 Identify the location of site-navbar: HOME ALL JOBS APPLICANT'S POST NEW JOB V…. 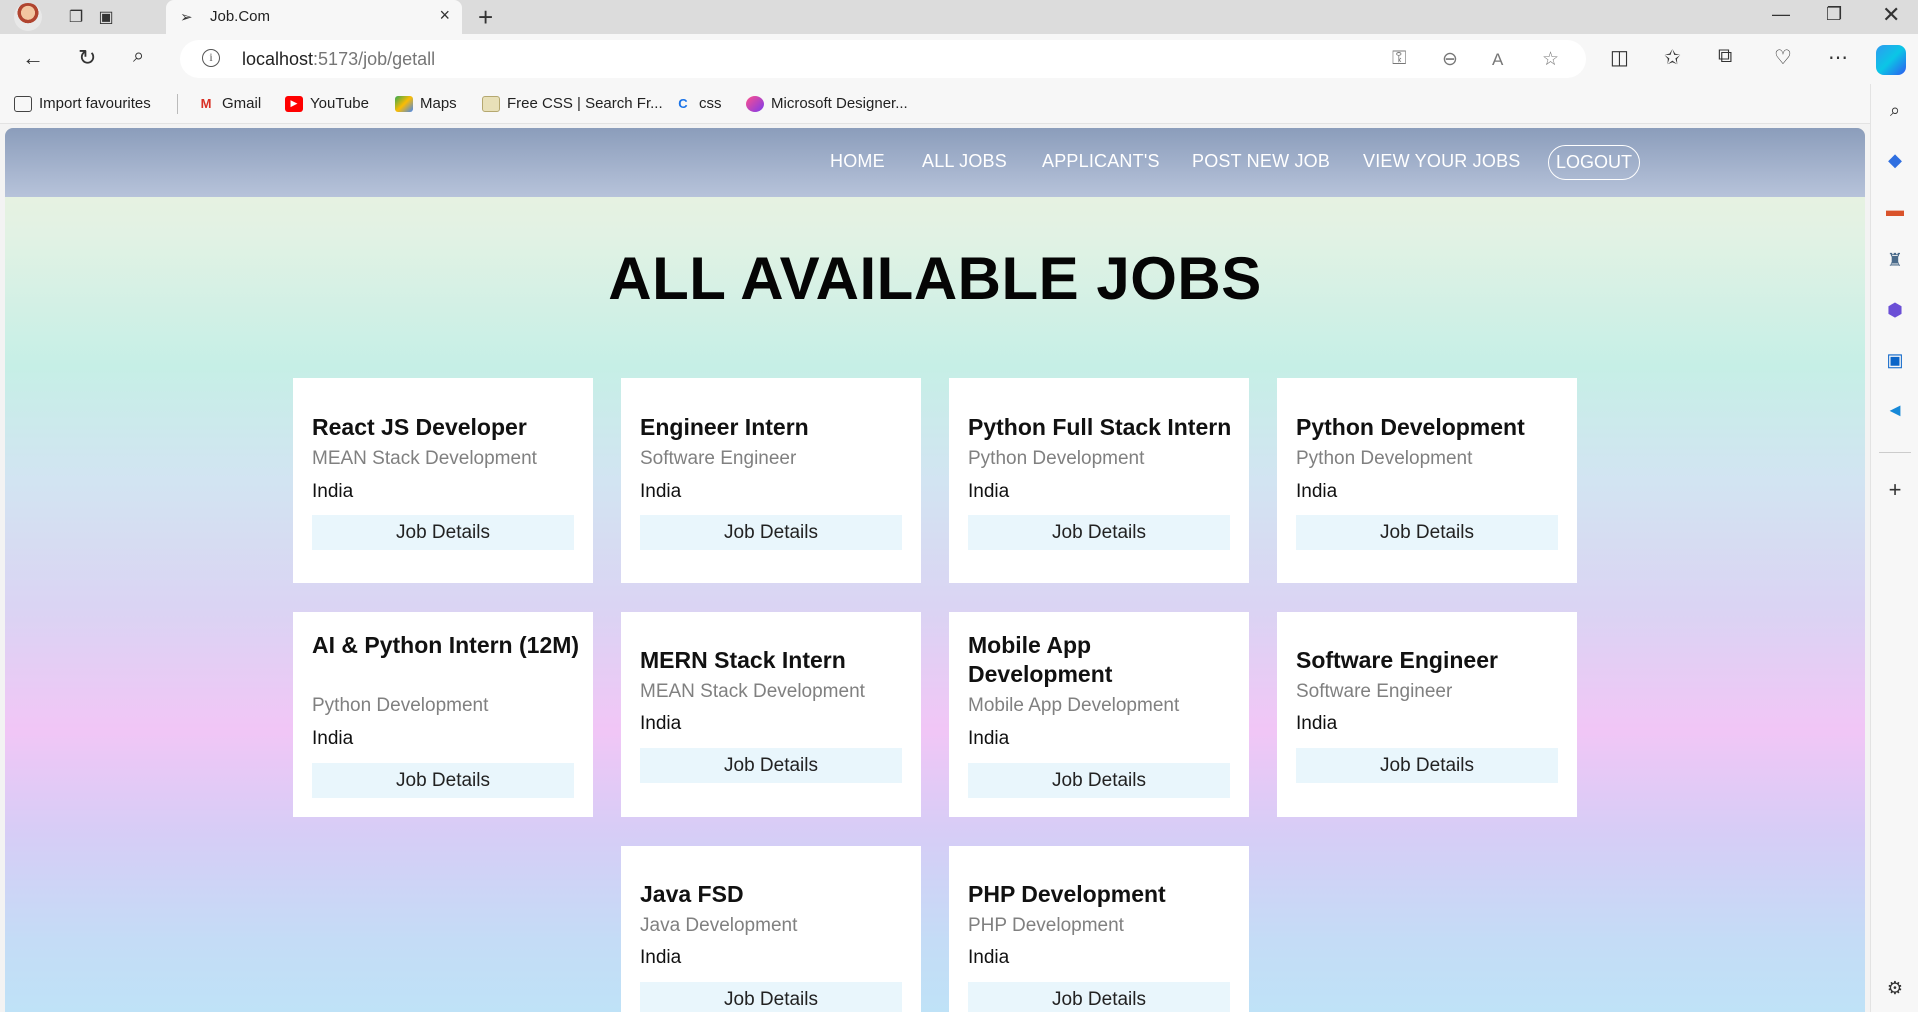
(935, 162).